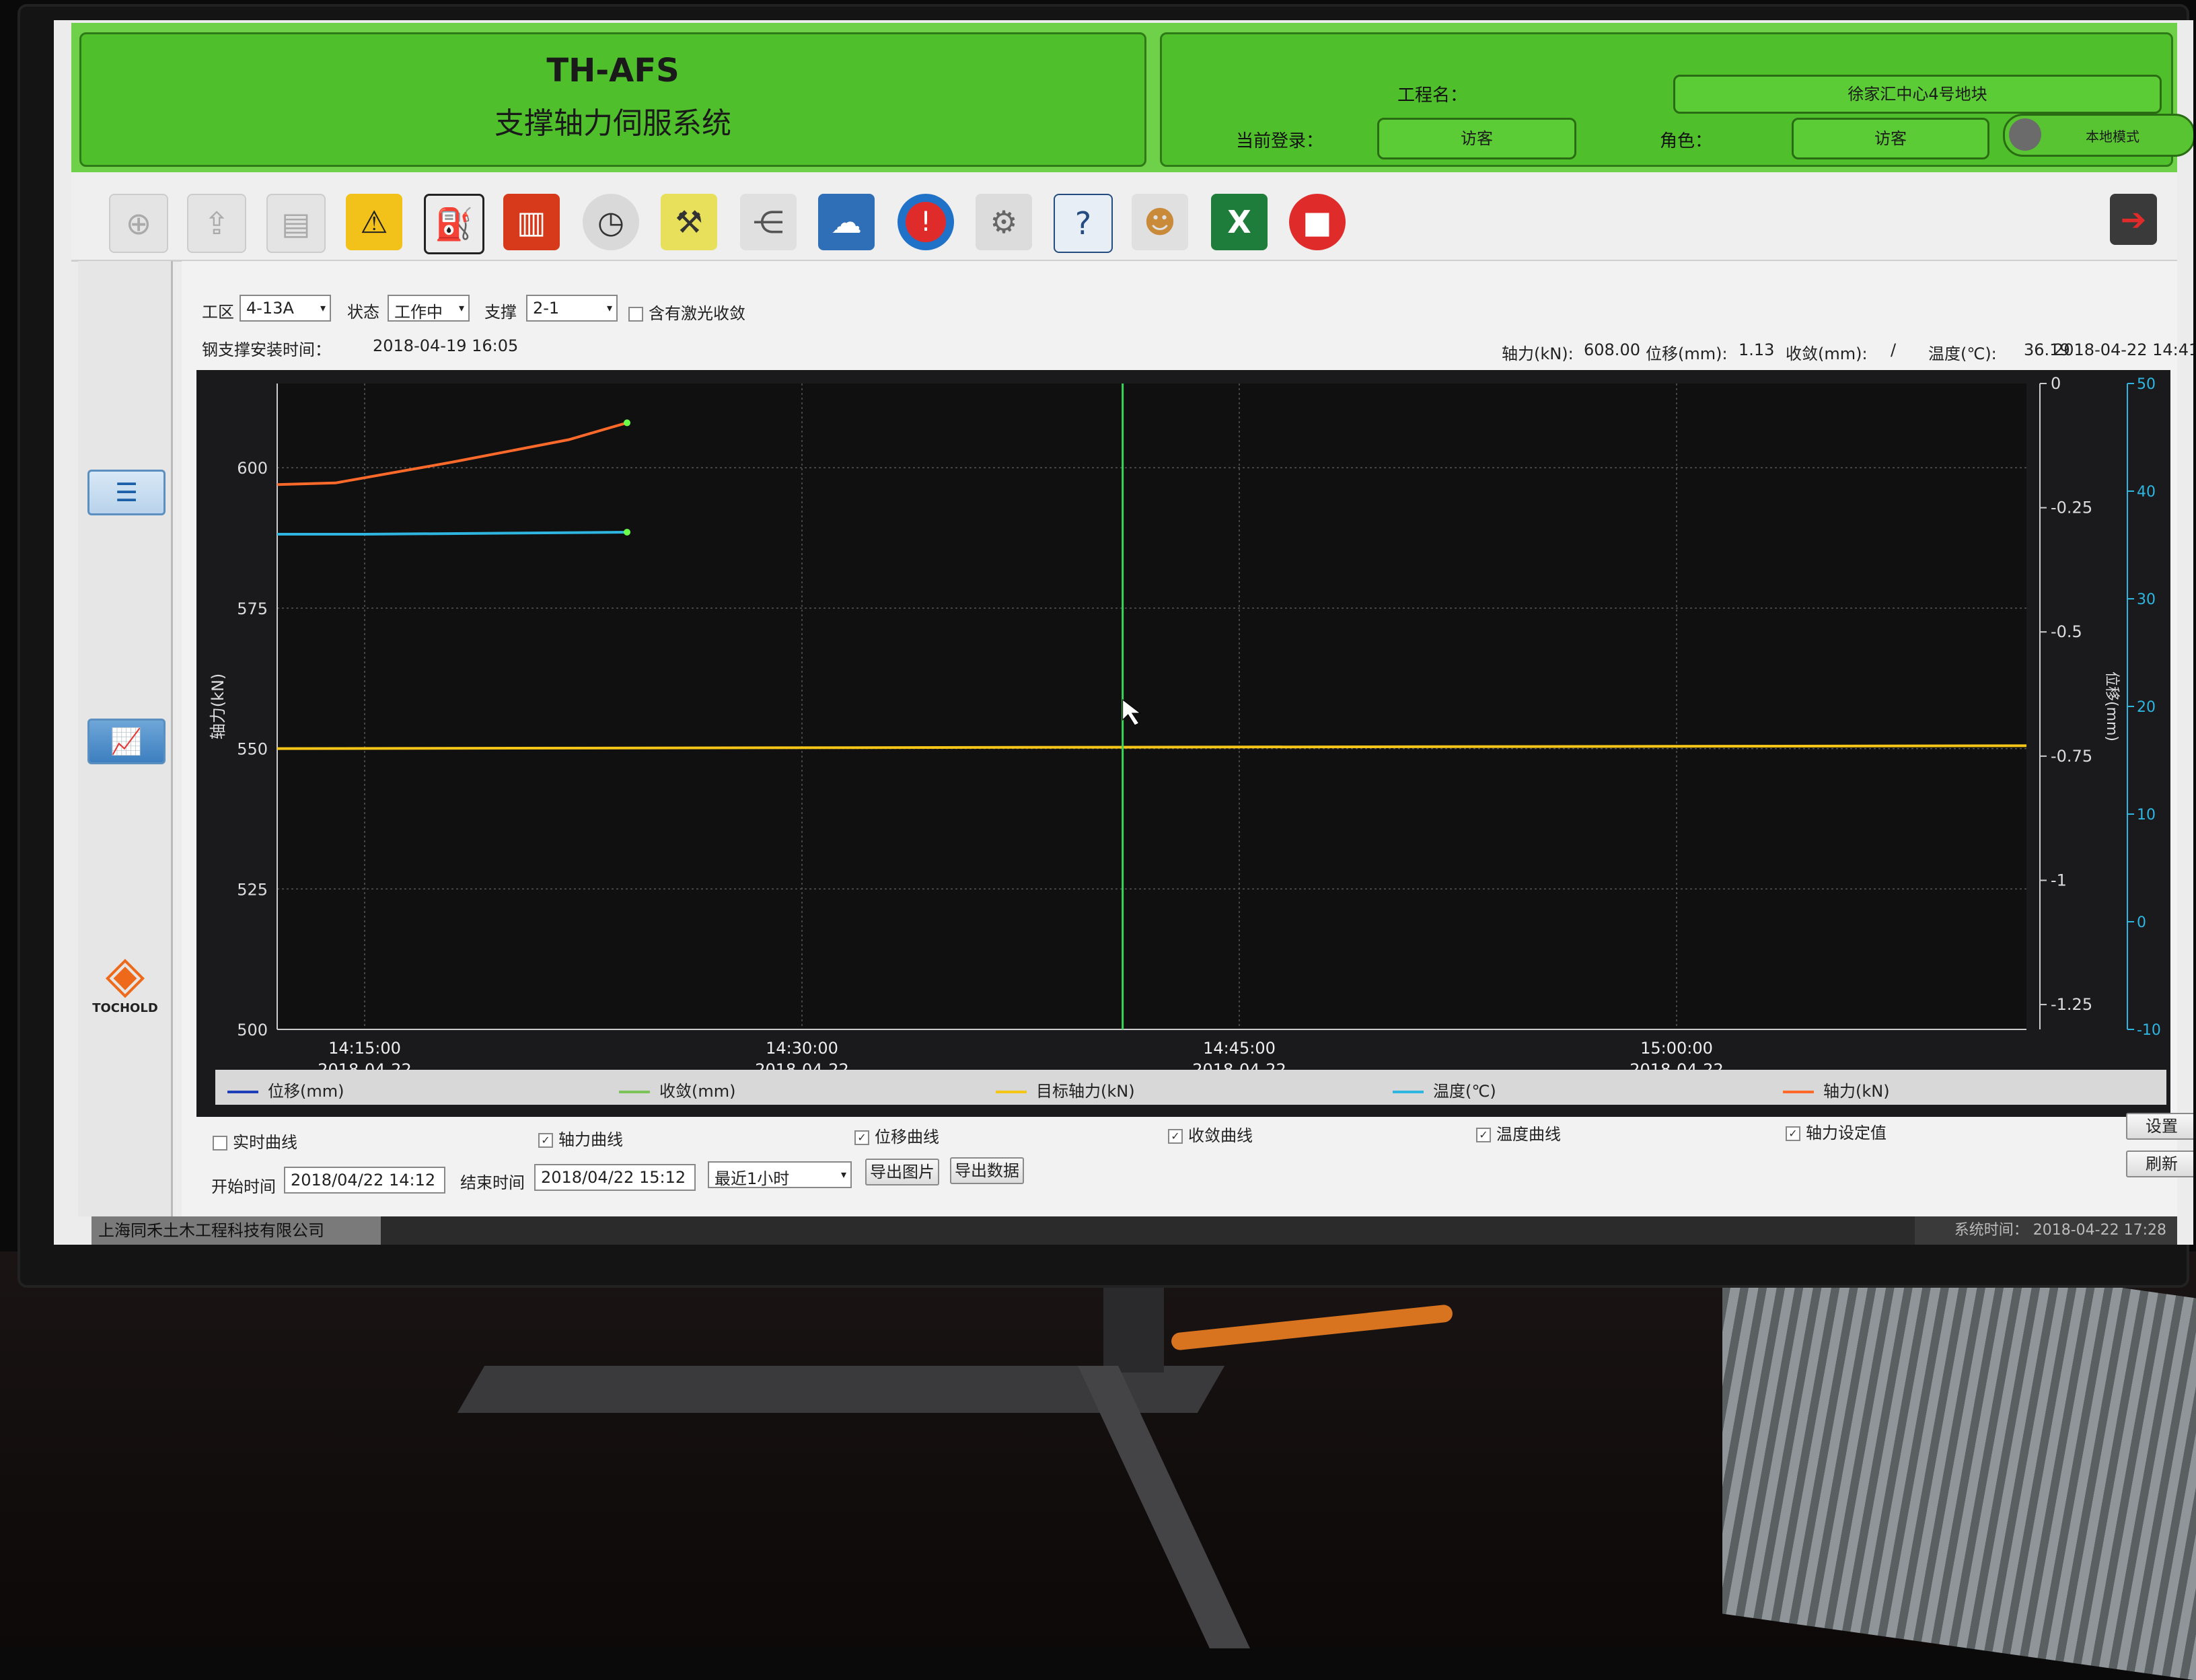  I want to click on user-icon: ☻, so click(1160, 222).